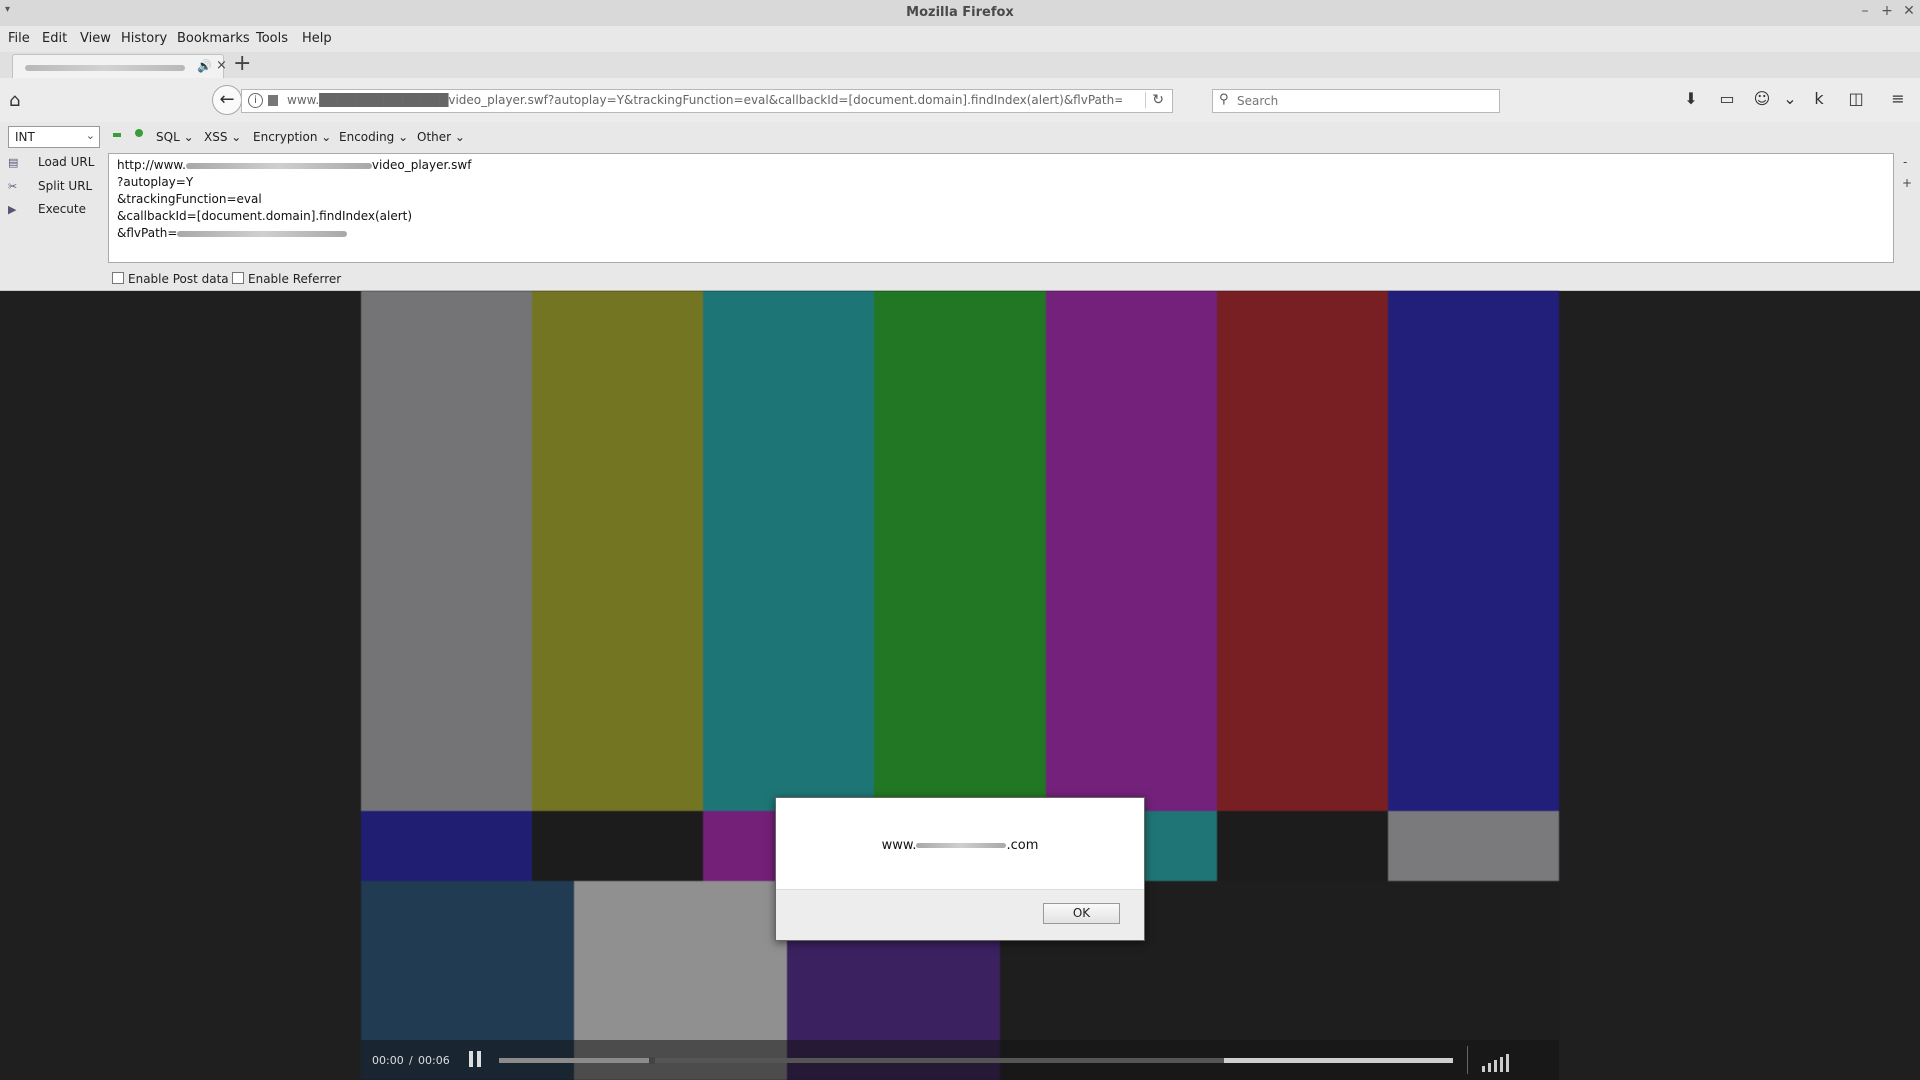 The image size is (1920, 1080). I want to click on load-url-button: ▤ Load URL, so click(51, 162).